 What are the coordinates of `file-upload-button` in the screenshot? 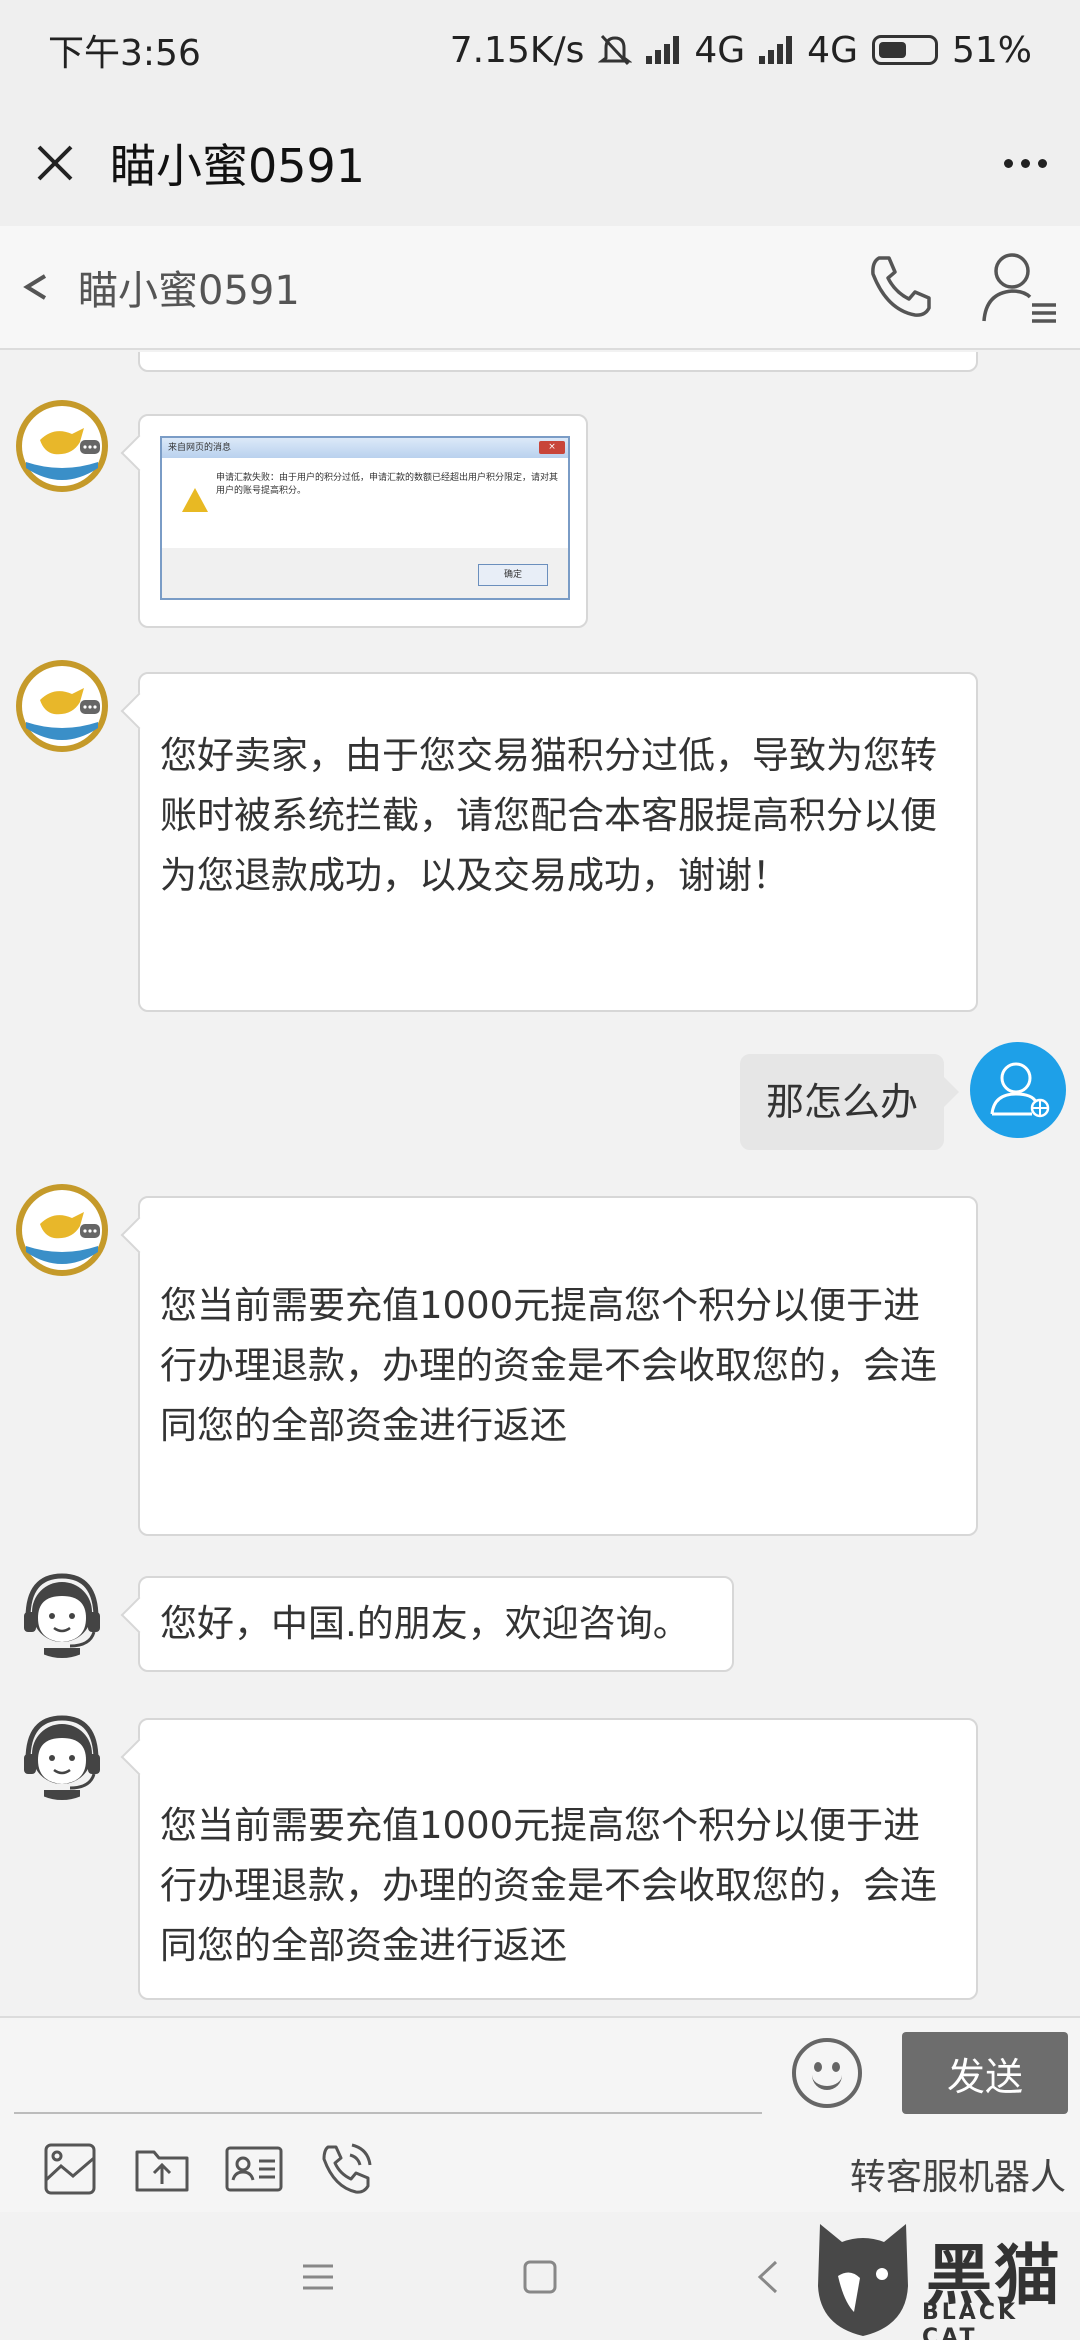 It's located at (162, 2169).